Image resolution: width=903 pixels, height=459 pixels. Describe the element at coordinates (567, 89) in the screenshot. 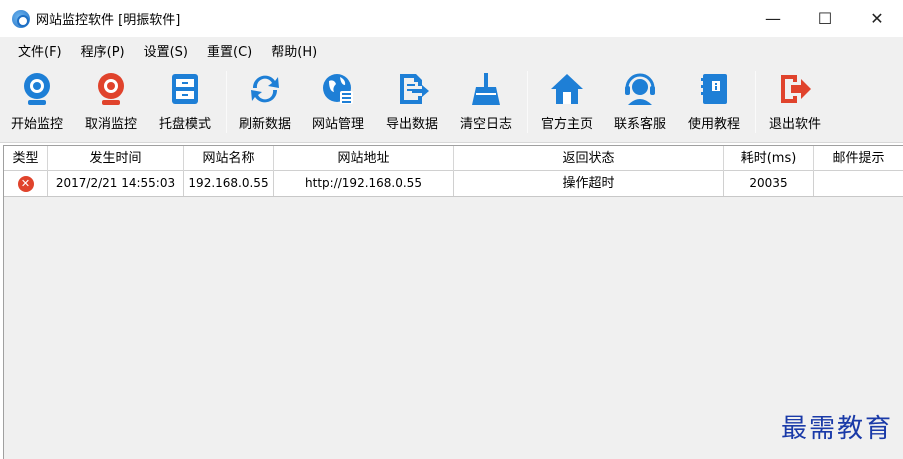

I see `home-icon` at that location.